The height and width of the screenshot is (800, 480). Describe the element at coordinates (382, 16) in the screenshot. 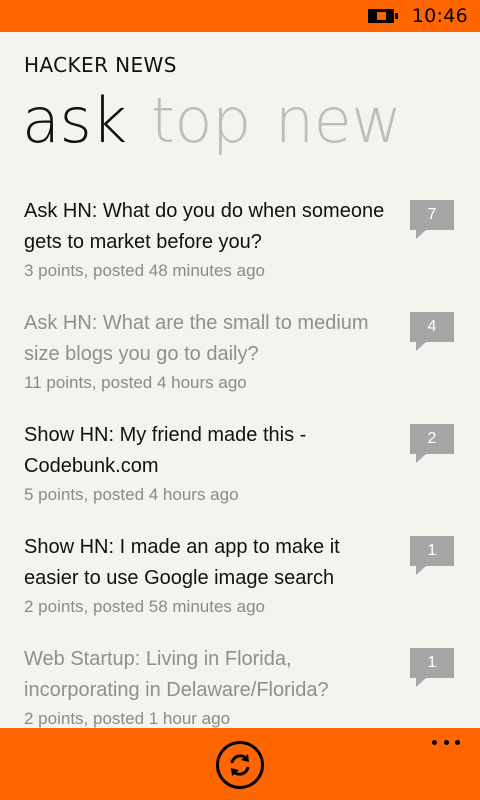

I see `battery-charging-icon` at that location.